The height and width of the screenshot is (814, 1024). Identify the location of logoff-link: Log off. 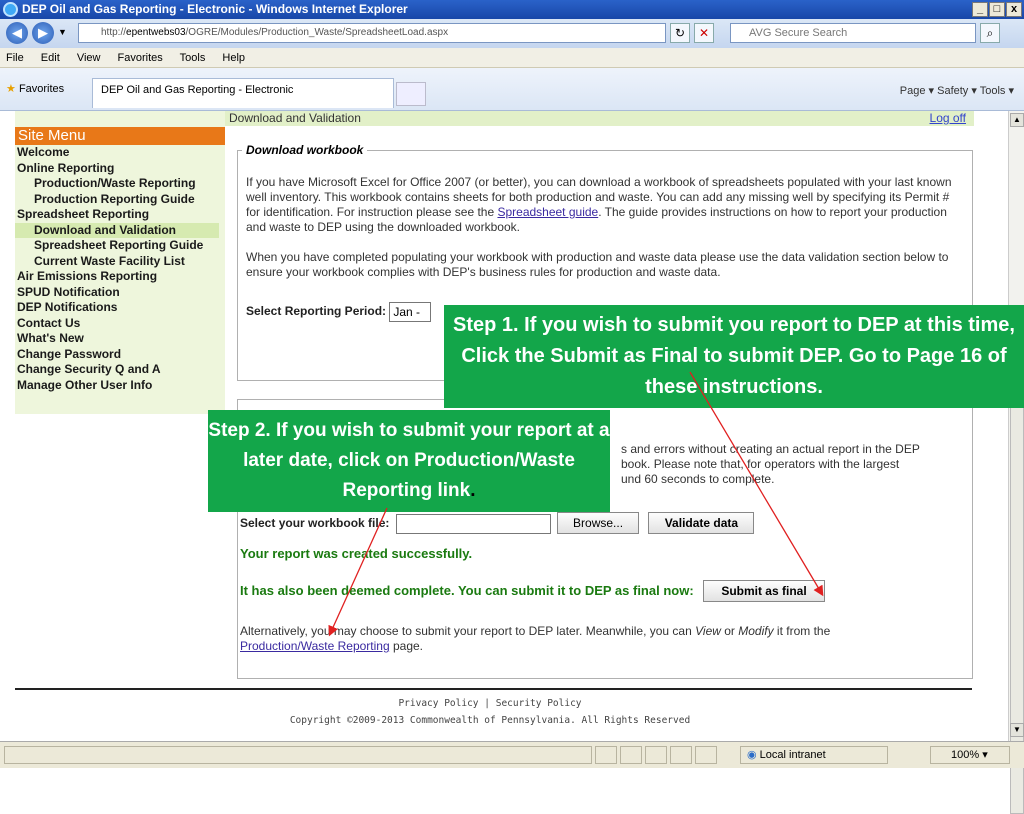
(948, 118).